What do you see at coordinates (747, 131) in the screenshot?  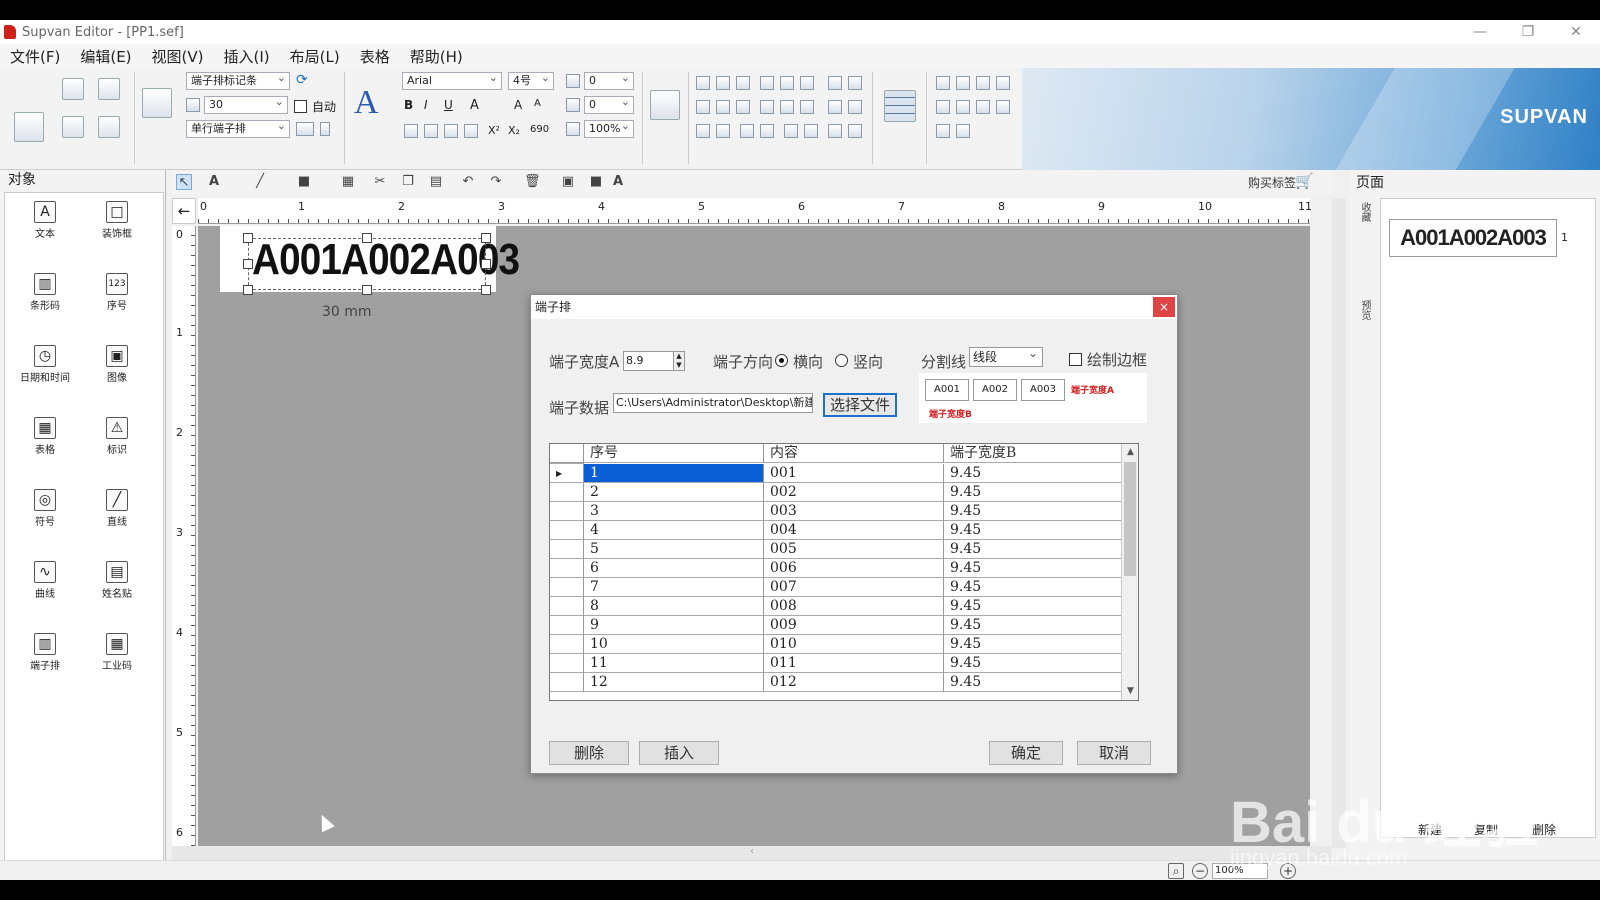 I see `same-width-icon` at bounding box center [747, 131].